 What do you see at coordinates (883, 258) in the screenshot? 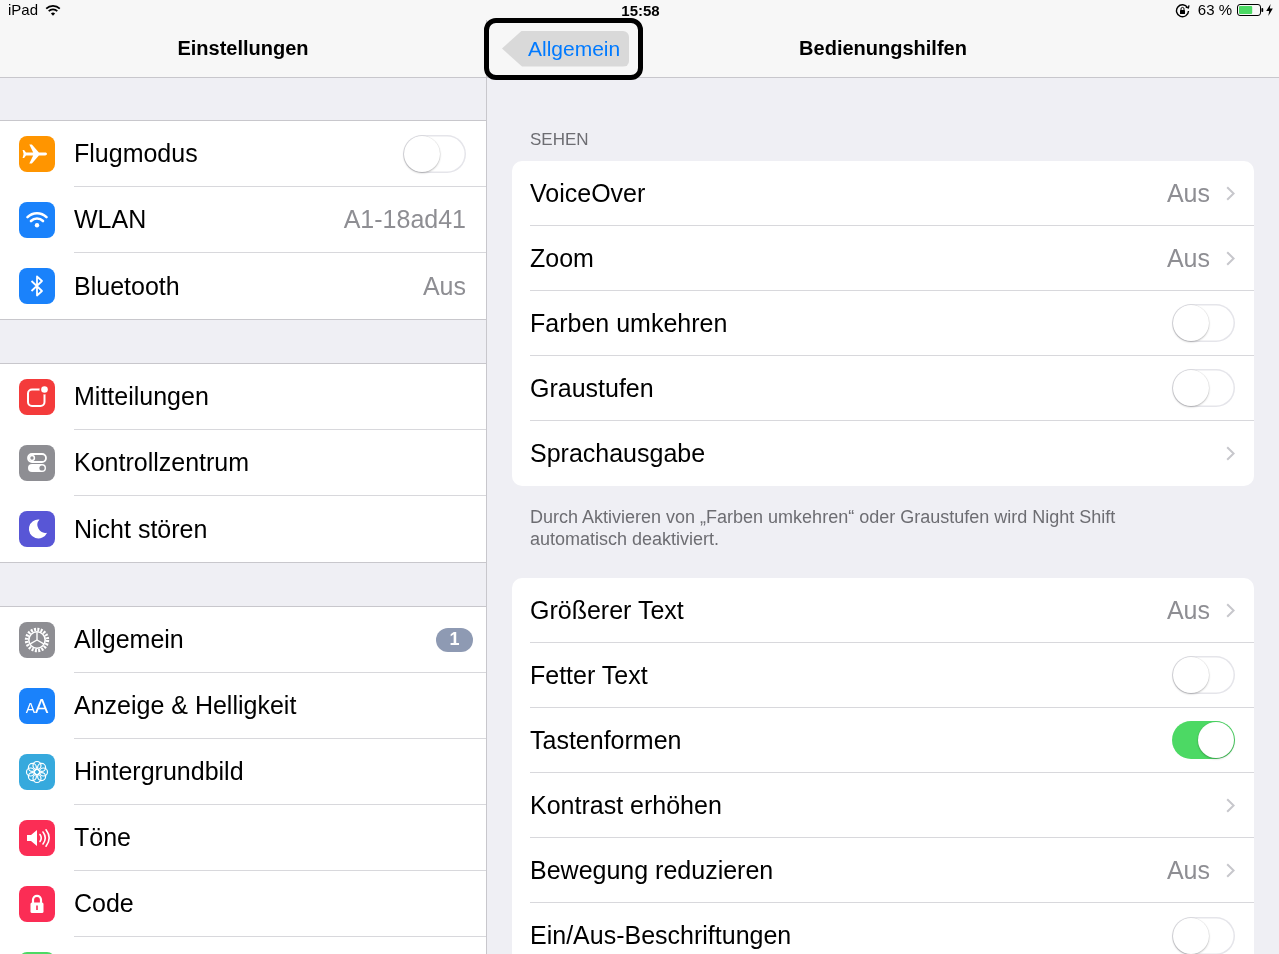
I see `settings-row: Zoom Aus` at bounding box center [883, 258].